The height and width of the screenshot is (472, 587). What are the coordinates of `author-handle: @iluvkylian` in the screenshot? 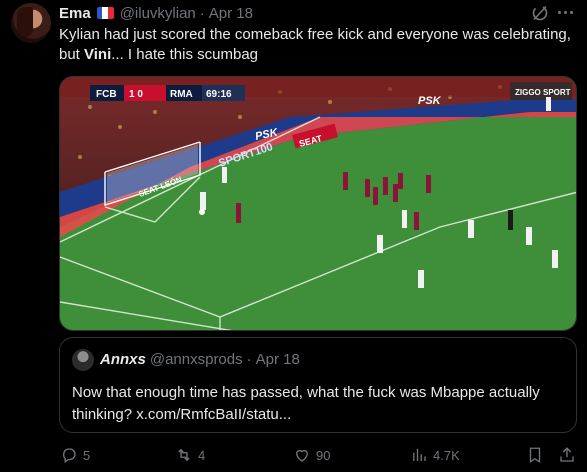 It's located at (158, 13).